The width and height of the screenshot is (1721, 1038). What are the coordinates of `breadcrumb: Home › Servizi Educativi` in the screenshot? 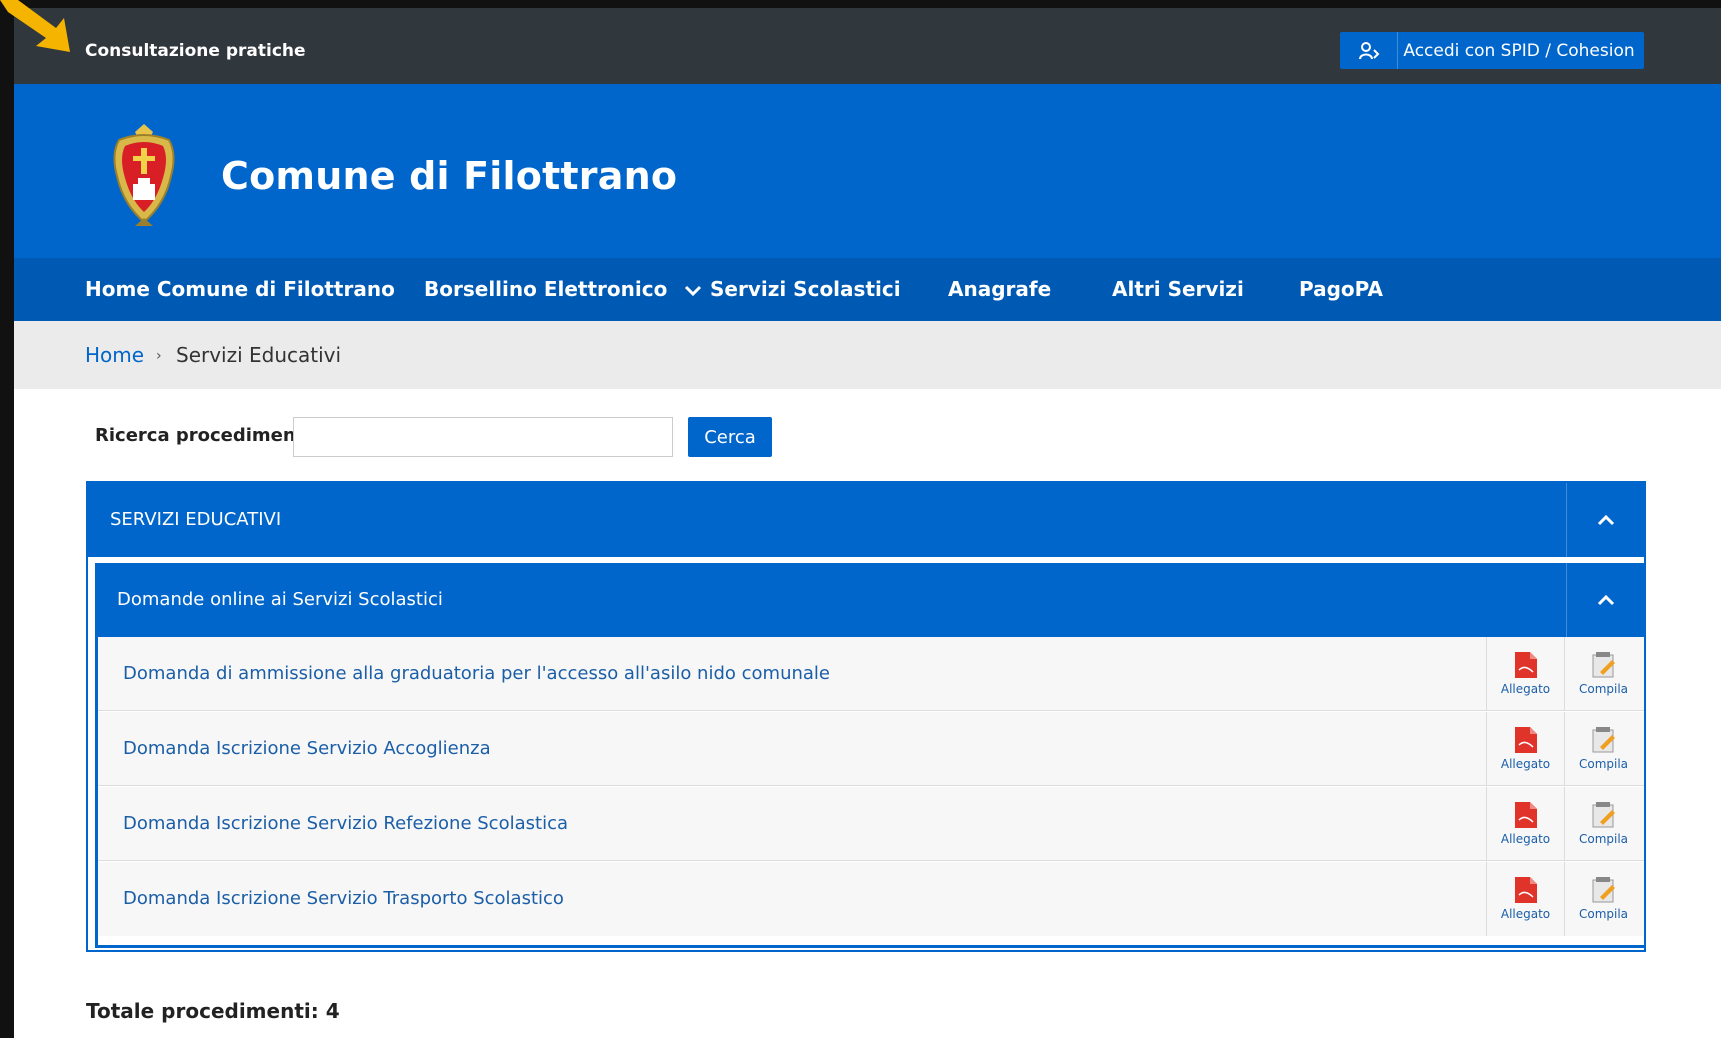 It's located at (867, 355).